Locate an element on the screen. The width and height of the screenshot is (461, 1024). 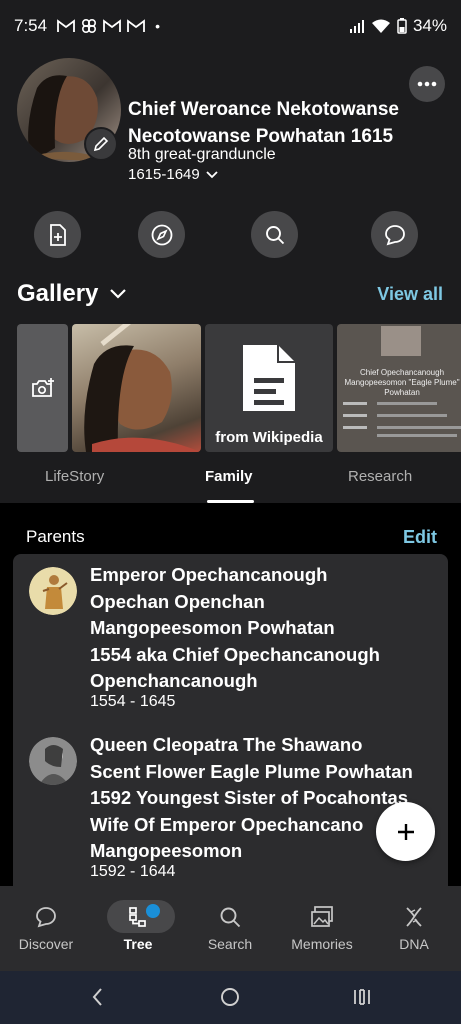
comment-button is located at coordinates (394, 234).